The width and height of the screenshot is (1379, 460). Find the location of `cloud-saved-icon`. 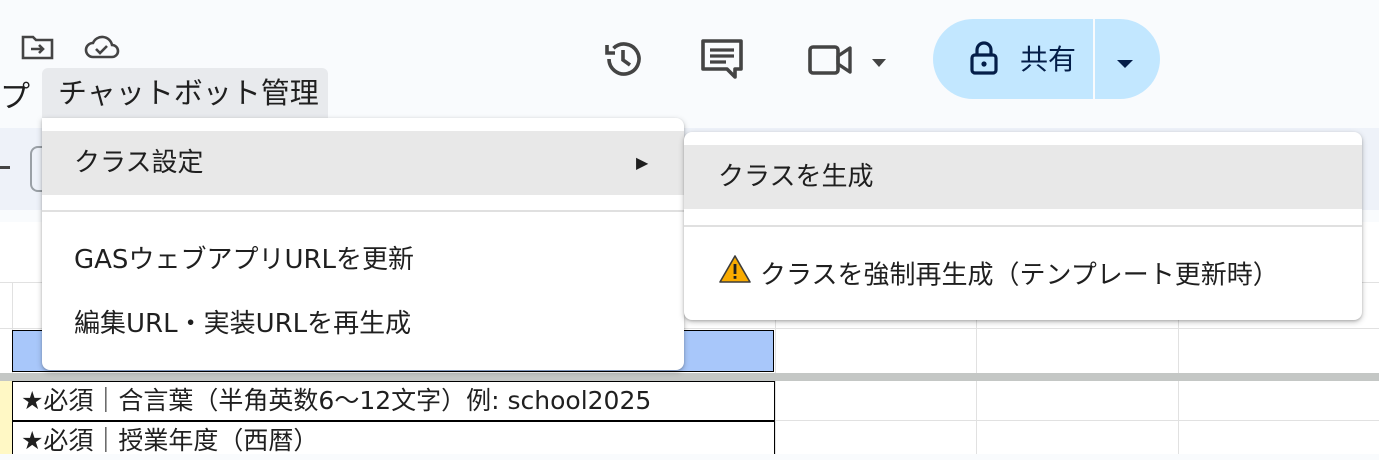

cloud-saved-icon is located at coordinates (102, 47).